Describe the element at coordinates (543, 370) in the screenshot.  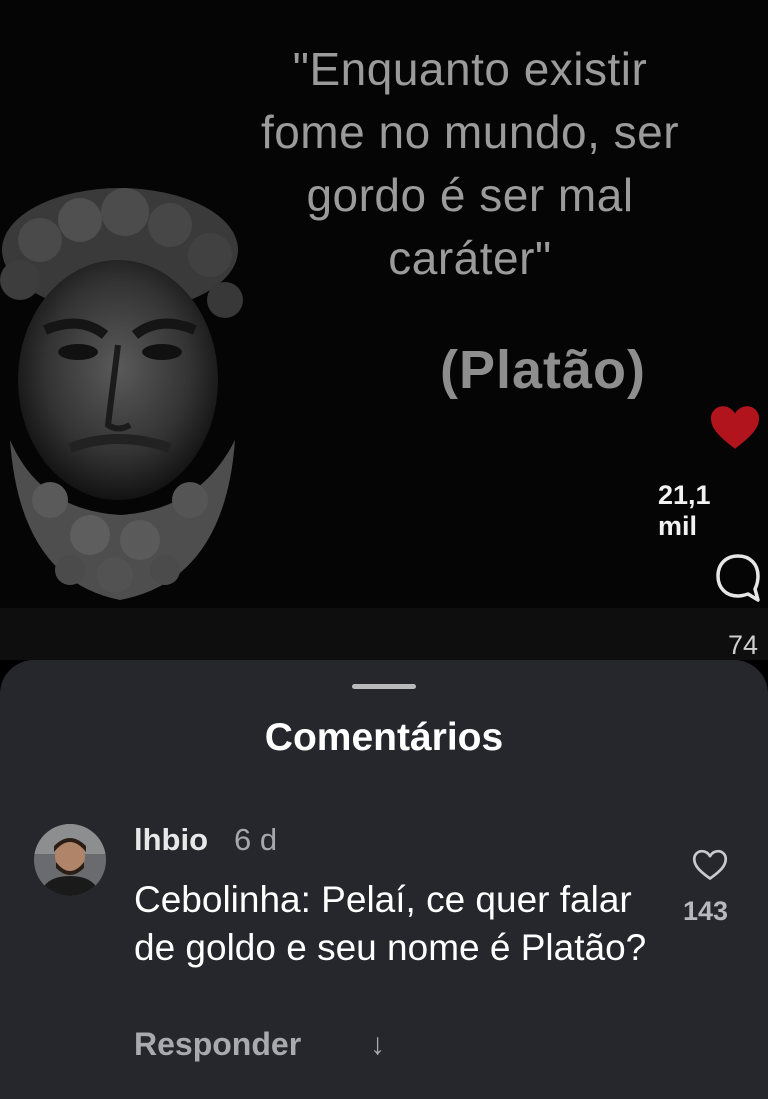
I see `quote-author: (Platão)` at that location.